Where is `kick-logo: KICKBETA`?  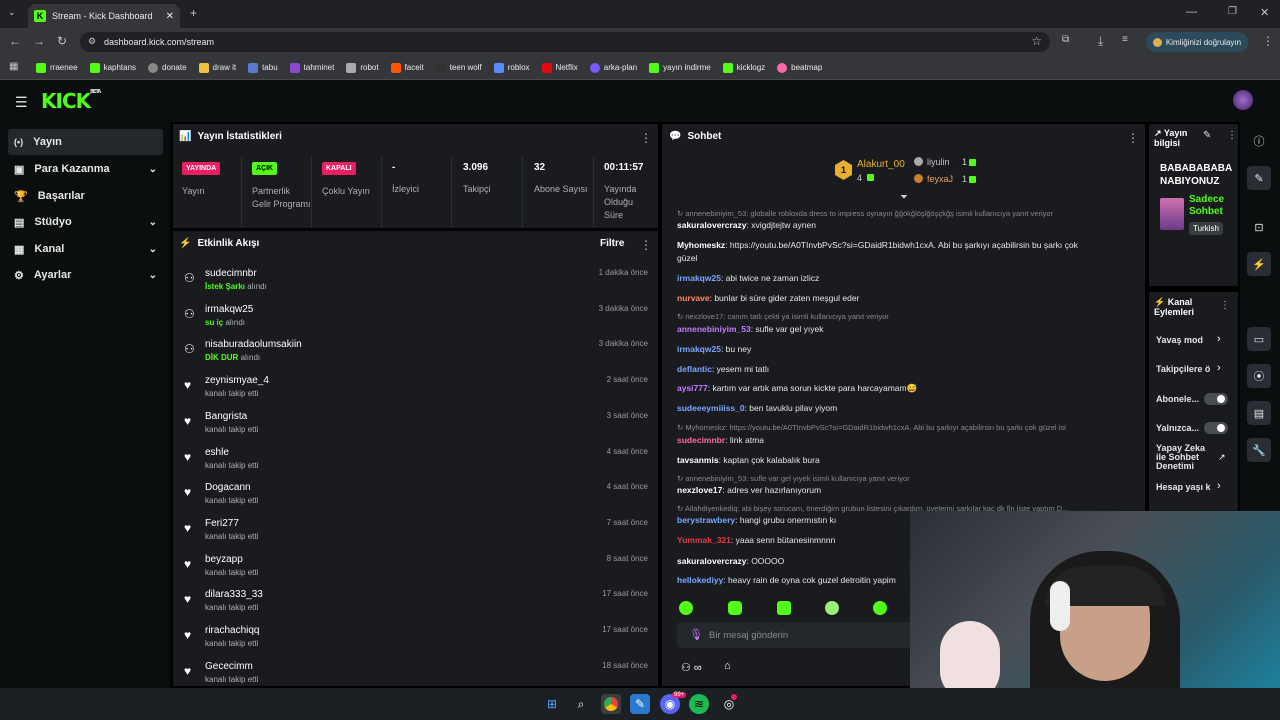
kick-logo: KICKBETA is located at coordinates (71, 101).